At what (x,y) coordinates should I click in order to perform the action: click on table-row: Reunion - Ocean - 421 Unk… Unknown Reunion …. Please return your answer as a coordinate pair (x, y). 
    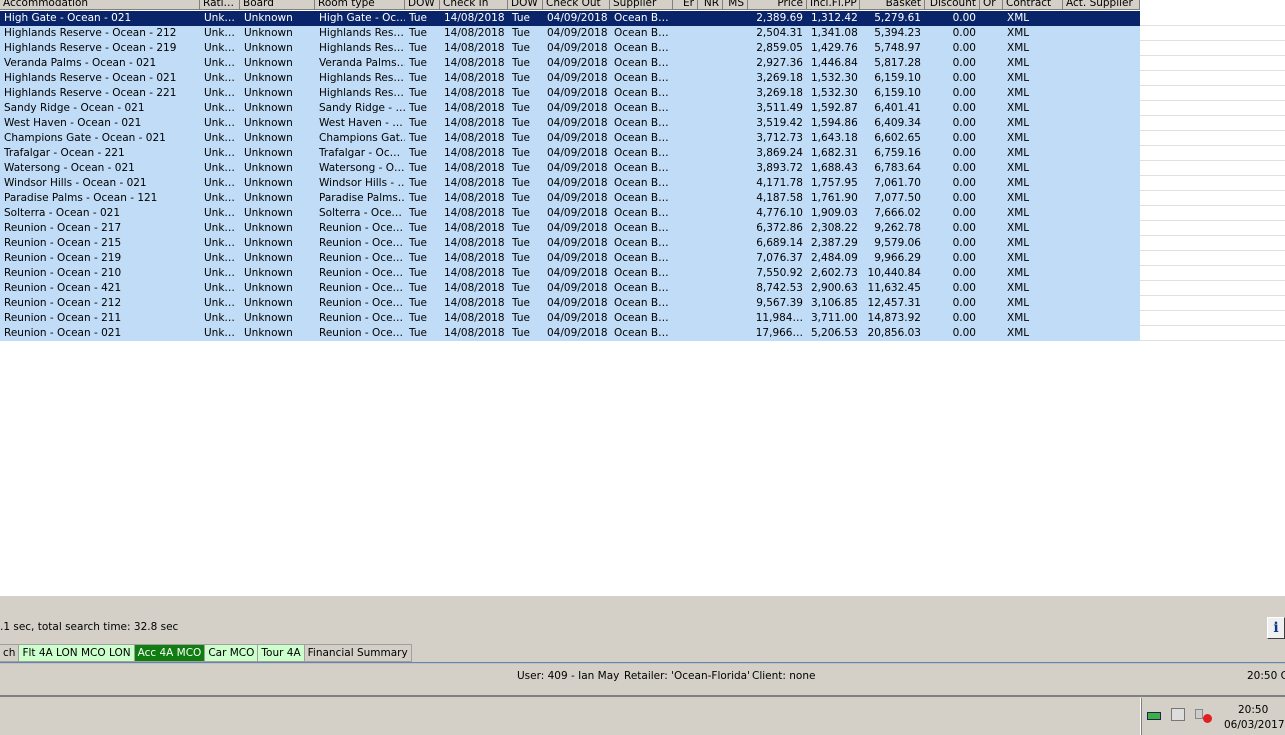
    Looking at the image, I should click on (642, 288).